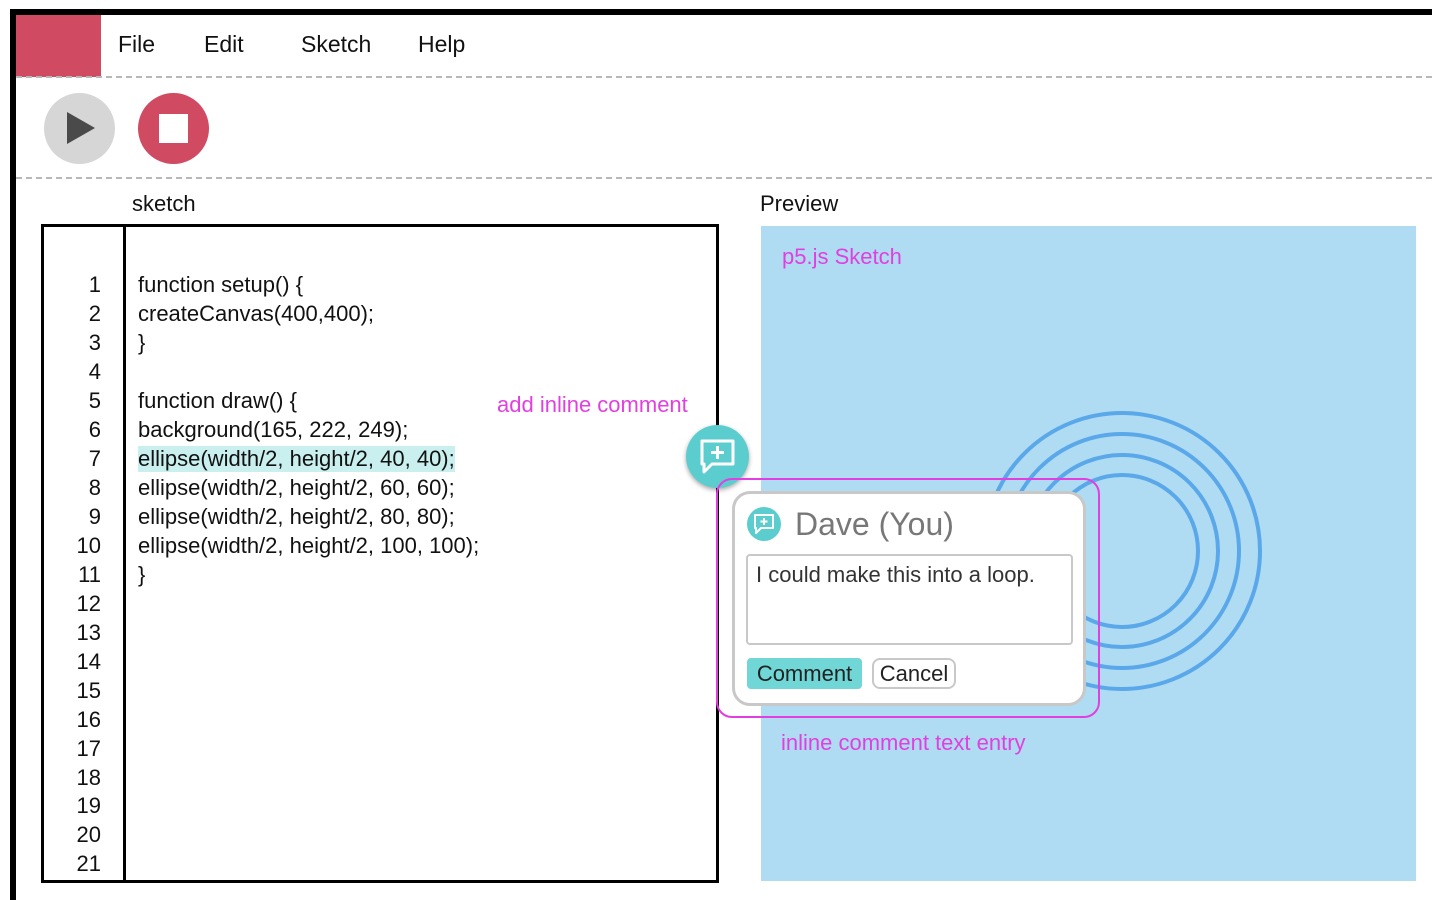 Image resolution: width=1432 pixels, height=900 pixels. I want to click on menu-file: File, so click(136, 44).